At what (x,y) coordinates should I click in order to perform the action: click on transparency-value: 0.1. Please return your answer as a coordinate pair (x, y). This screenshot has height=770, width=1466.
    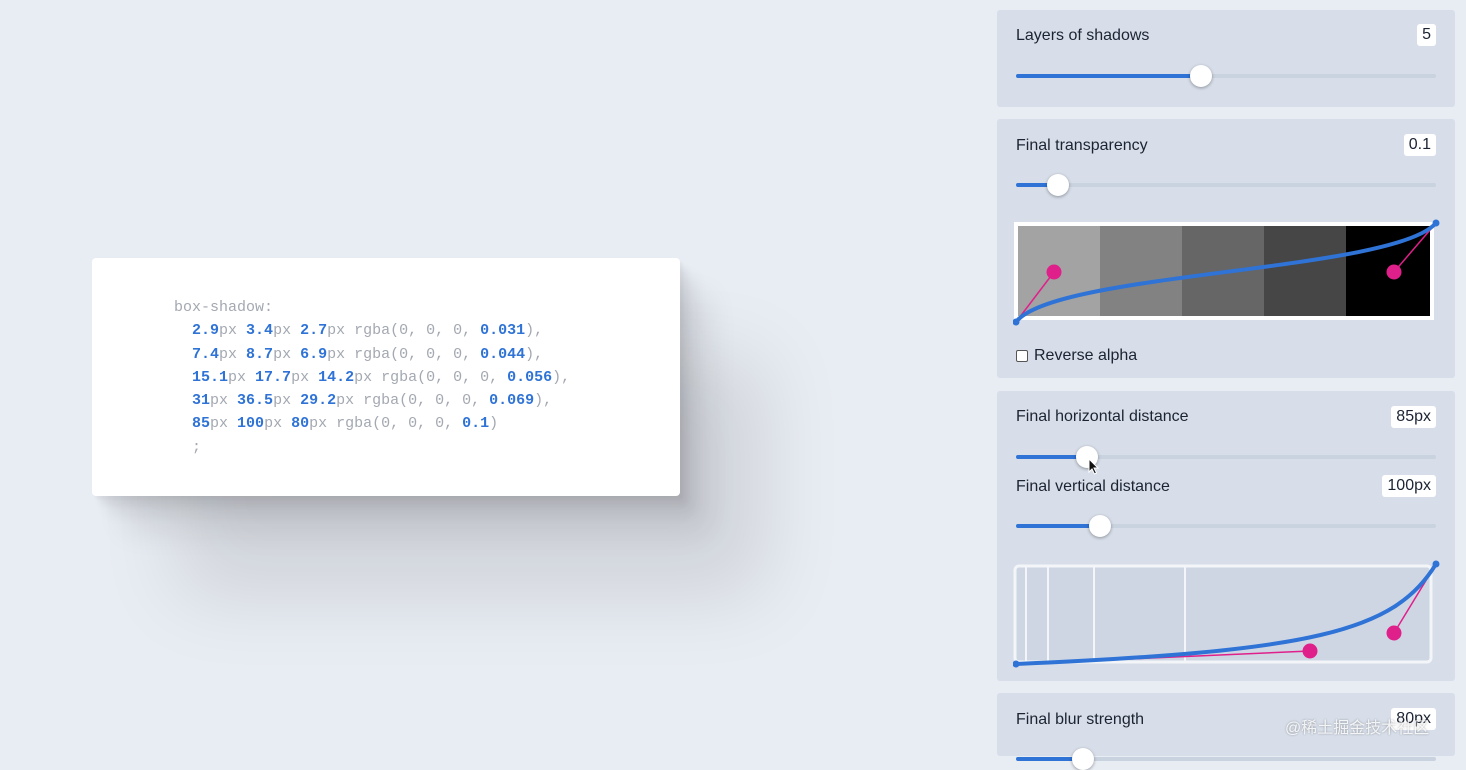
    Looking at the image, I should click on (1419, 145).